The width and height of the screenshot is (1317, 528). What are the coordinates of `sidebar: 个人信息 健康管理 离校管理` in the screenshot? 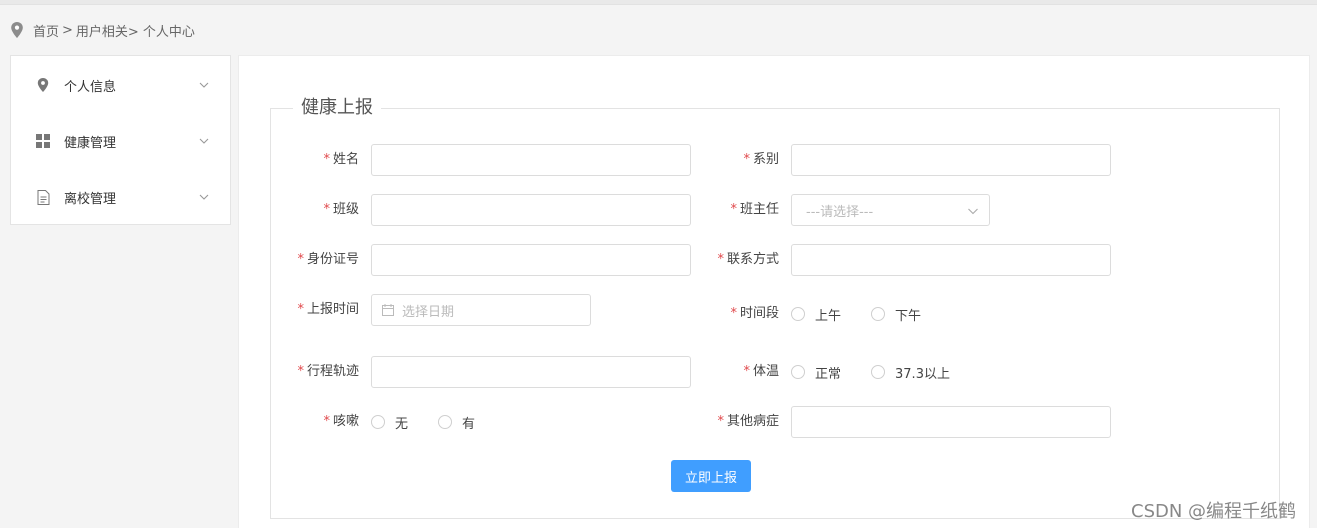 It's located at (120, 140).